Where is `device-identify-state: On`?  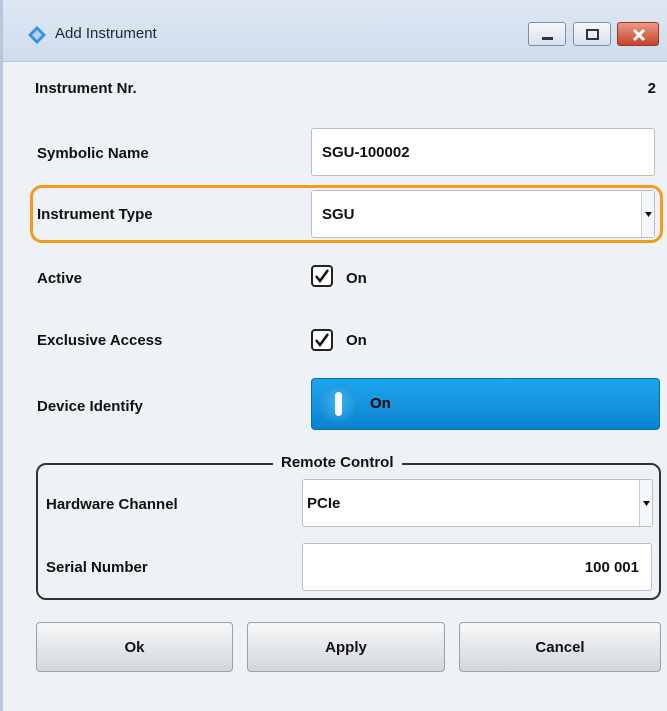
device-identify-state: On is located at coordinates (380, 403).